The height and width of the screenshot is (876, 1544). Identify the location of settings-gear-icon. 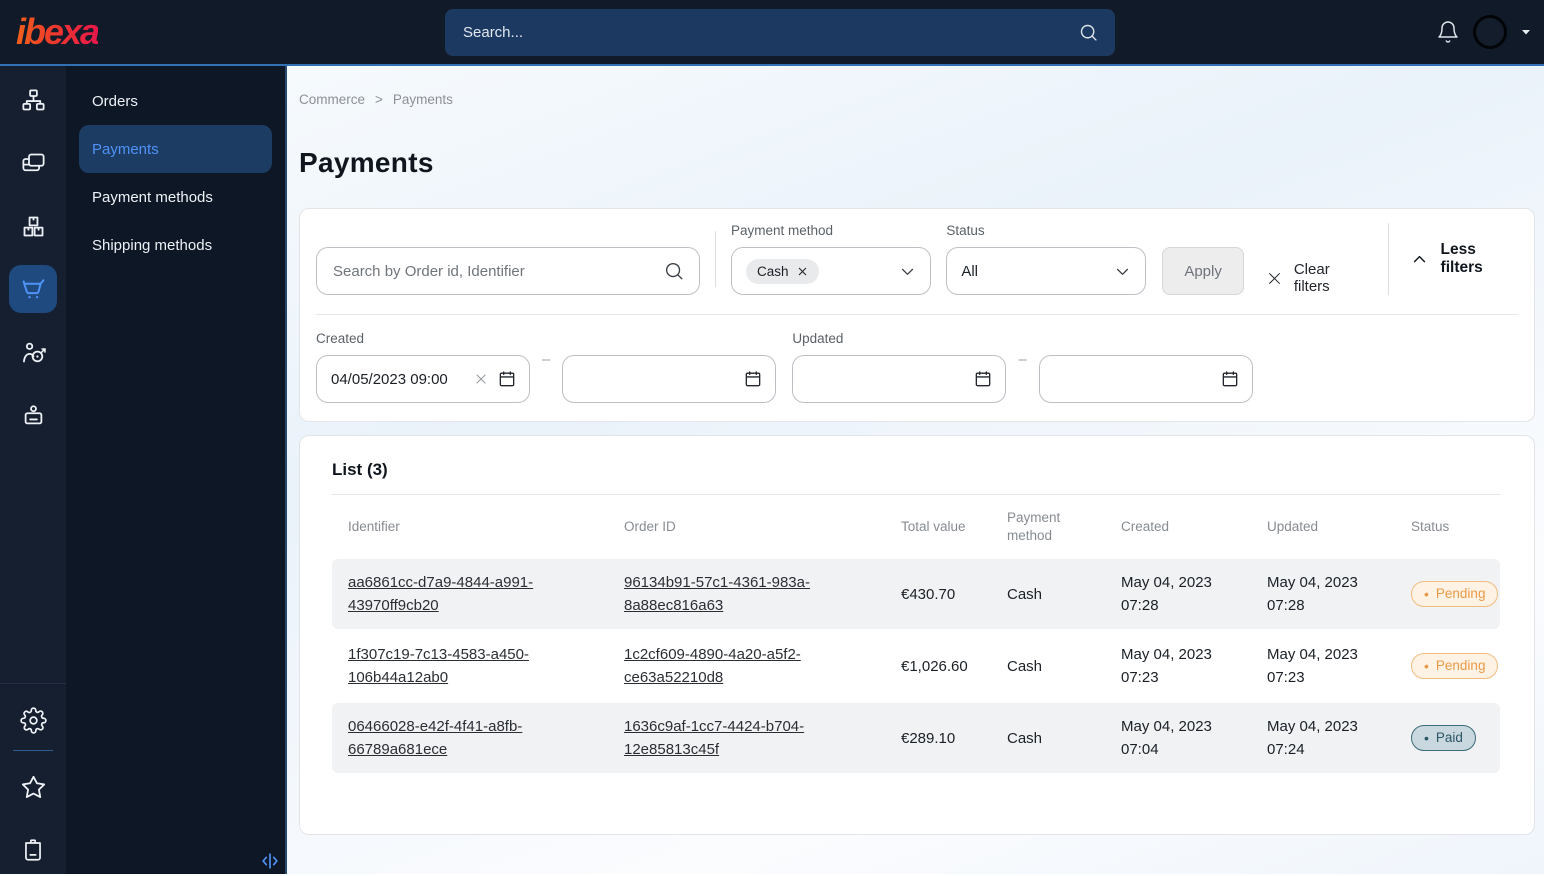
(33, 720).